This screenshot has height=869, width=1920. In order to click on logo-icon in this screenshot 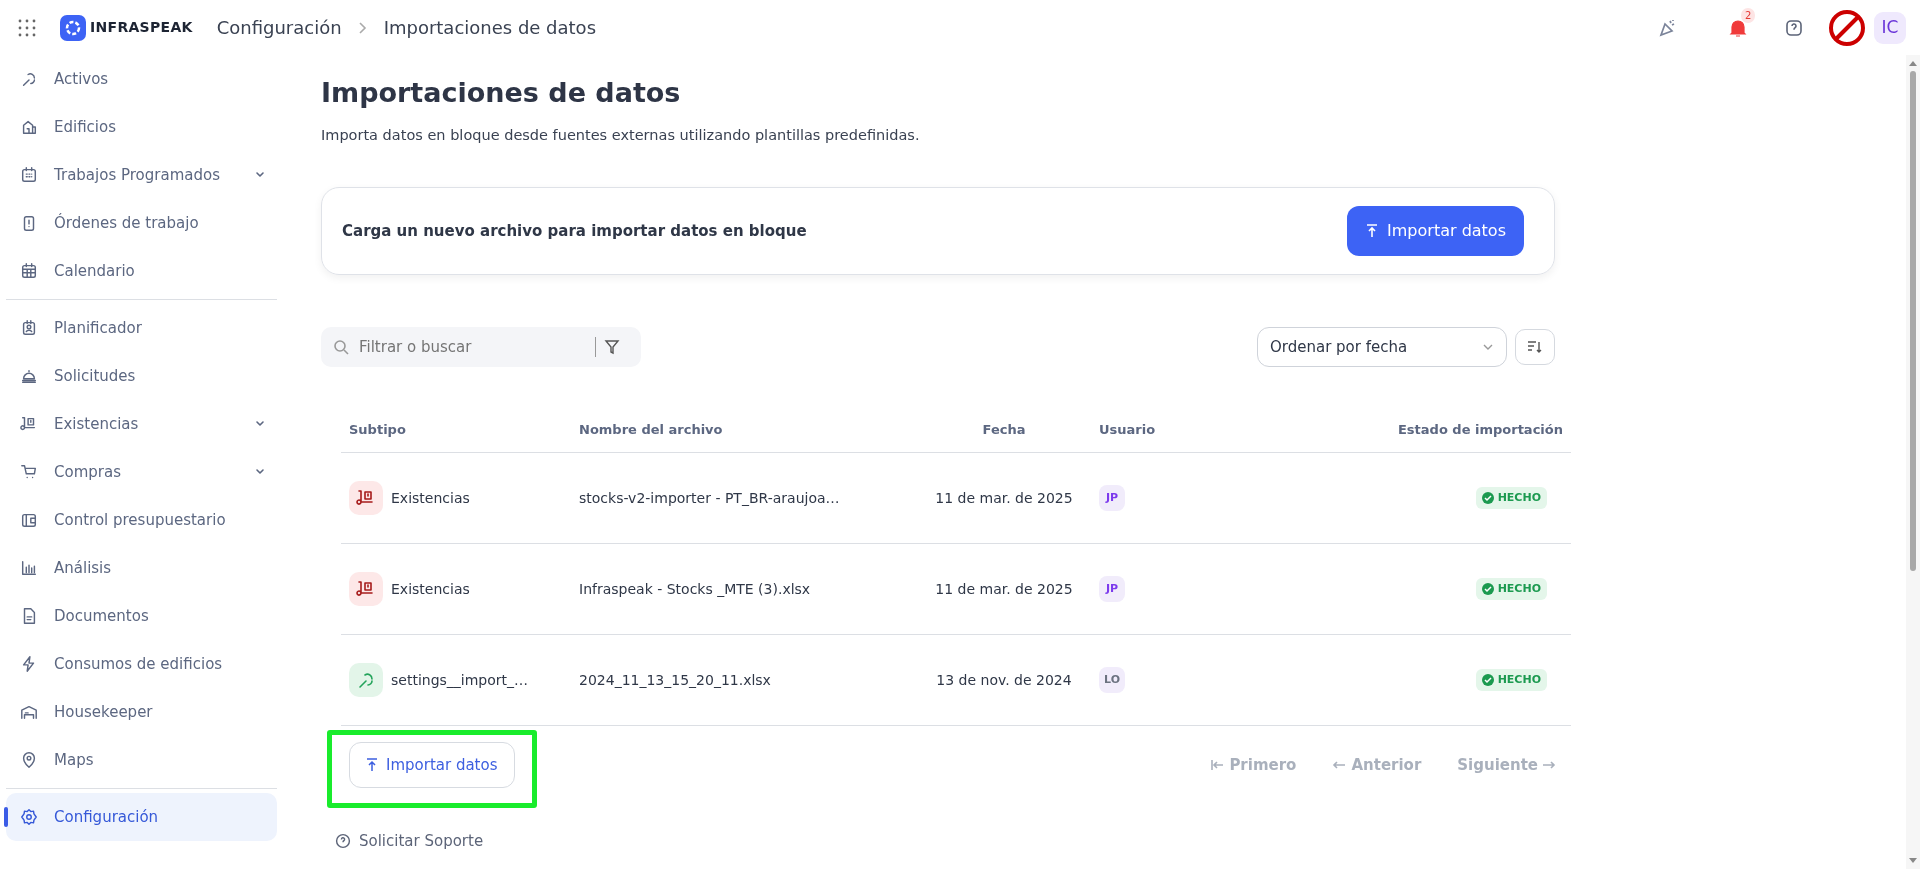, I will do `click(73, 27)`.